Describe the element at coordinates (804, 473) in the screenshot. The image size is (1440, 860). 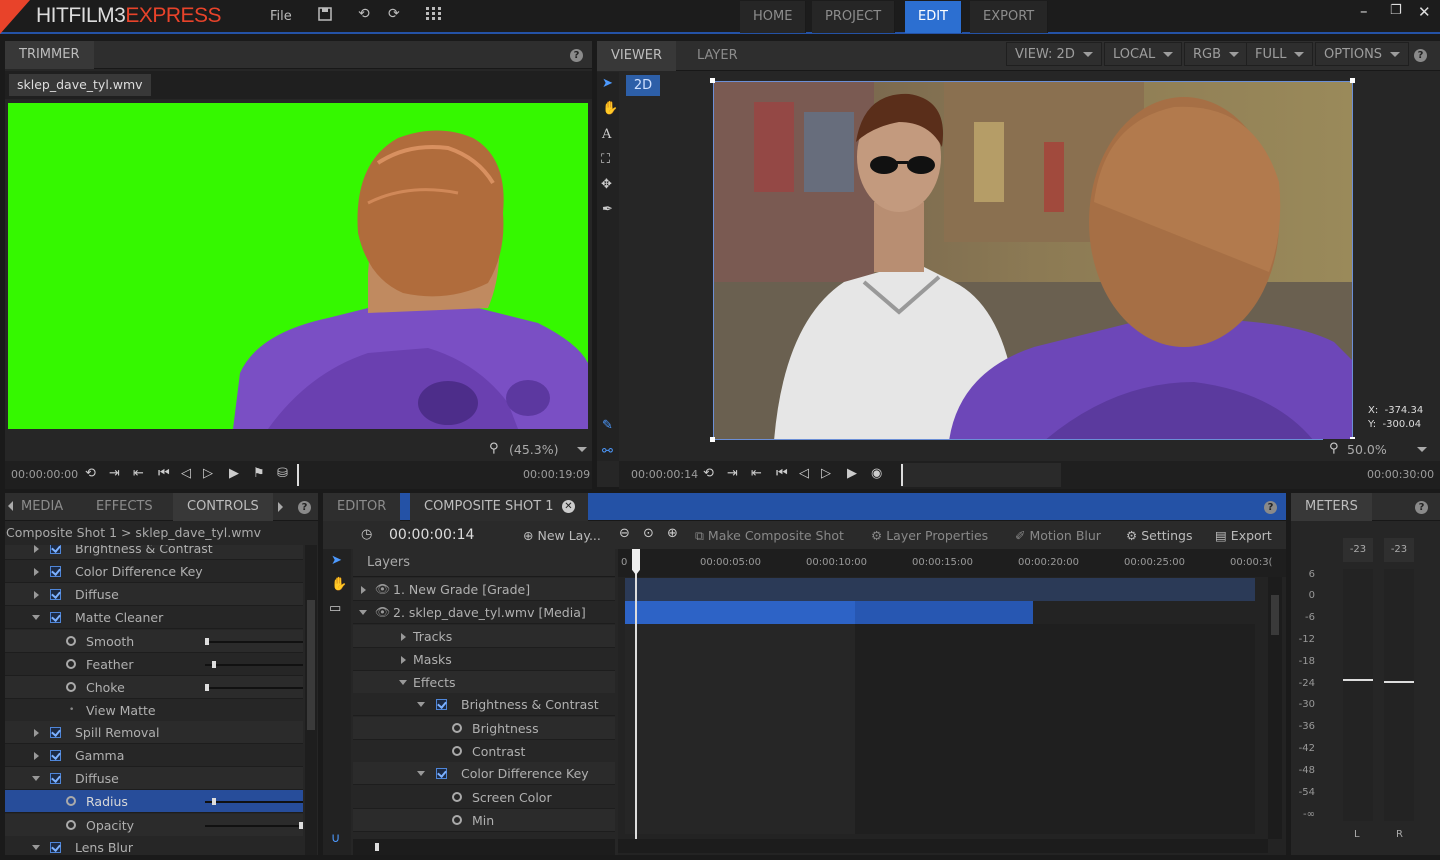
I see `step-back-icon: ◁` at that location.